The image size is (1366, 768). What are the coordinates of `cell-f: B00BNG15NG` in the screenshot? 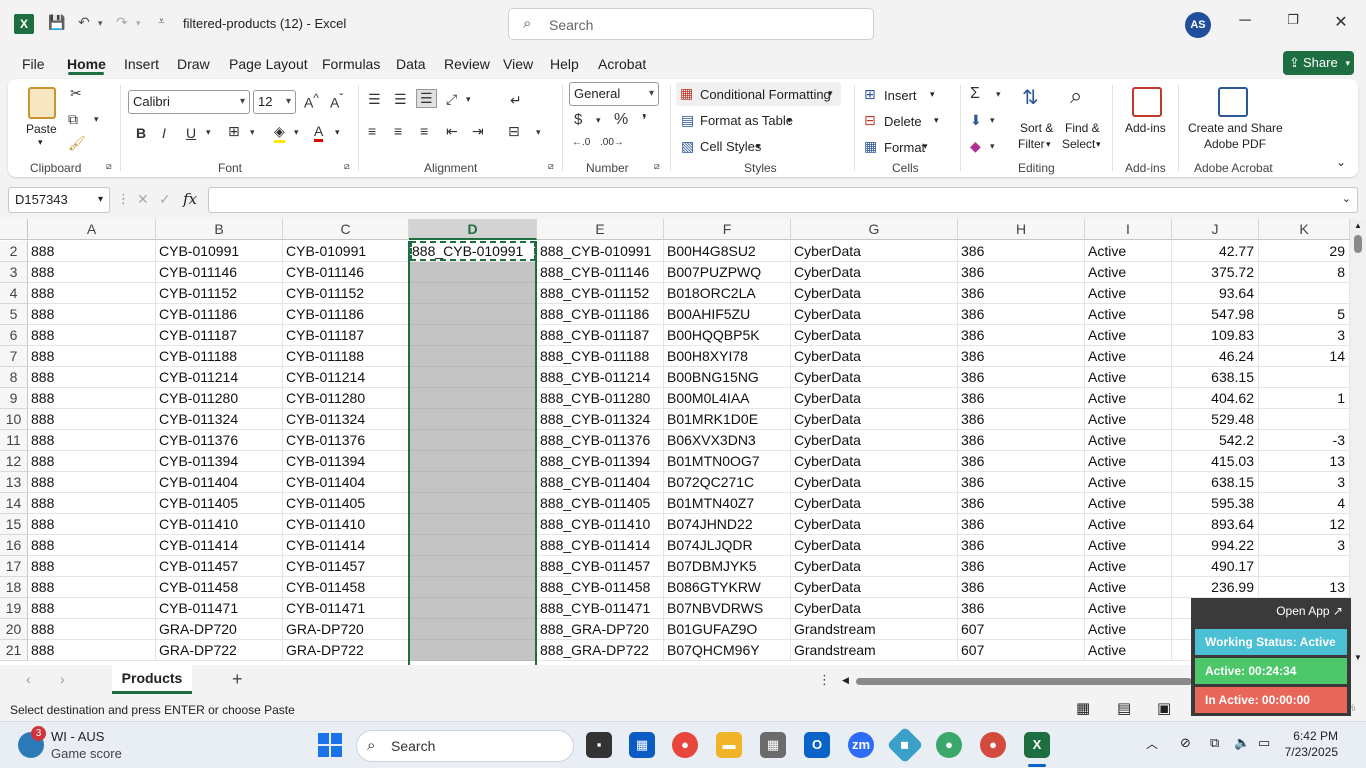 It's located at (727, 377).